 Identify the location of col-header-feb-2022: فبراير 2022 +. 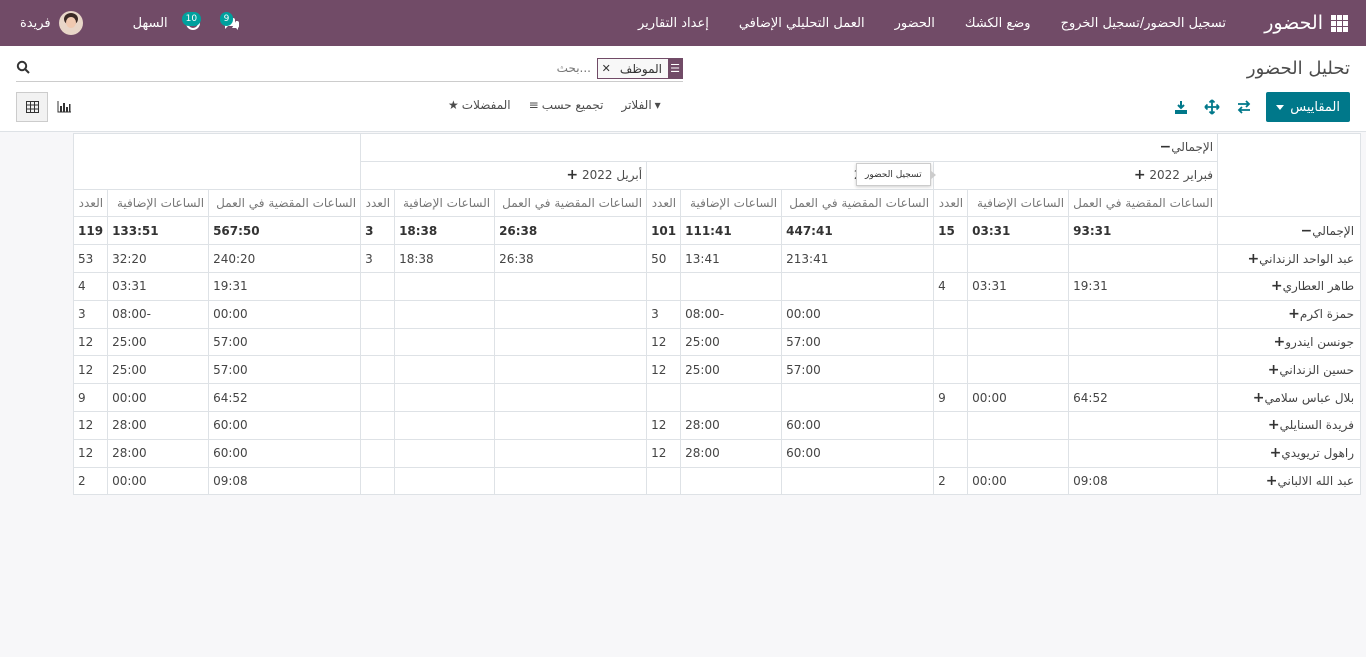
(1076, 175).